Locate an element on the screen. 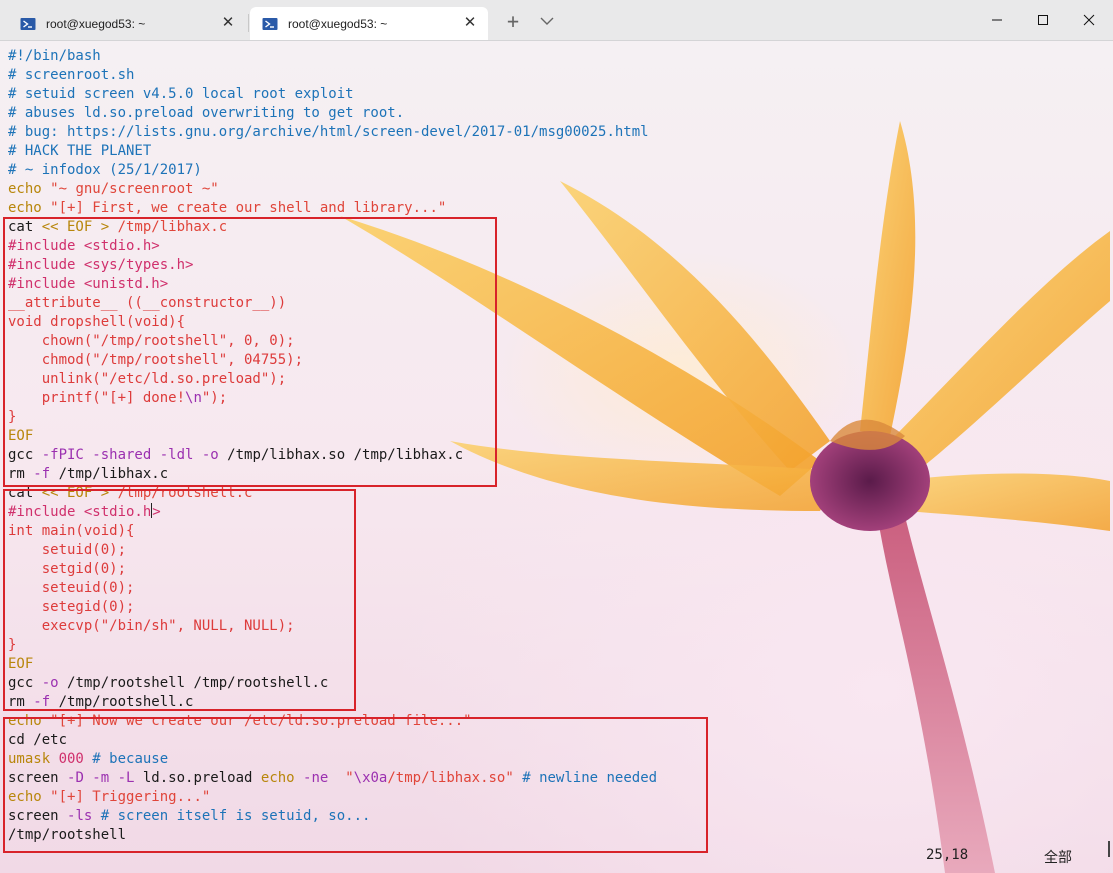 The image size is (1113, 873). chevron-down-icon is located at coordinates (547, 21).